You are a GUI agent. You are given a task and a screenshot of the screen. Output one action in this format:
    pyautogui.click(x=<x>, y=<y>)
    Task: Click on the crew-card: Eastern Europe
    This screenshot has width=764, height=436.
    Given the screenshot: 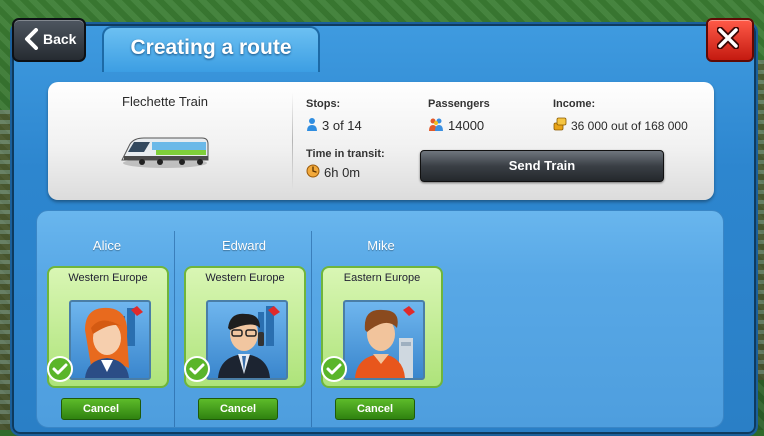 What is the action you would take?
    pyautogui.click(x=382, y=327)
    